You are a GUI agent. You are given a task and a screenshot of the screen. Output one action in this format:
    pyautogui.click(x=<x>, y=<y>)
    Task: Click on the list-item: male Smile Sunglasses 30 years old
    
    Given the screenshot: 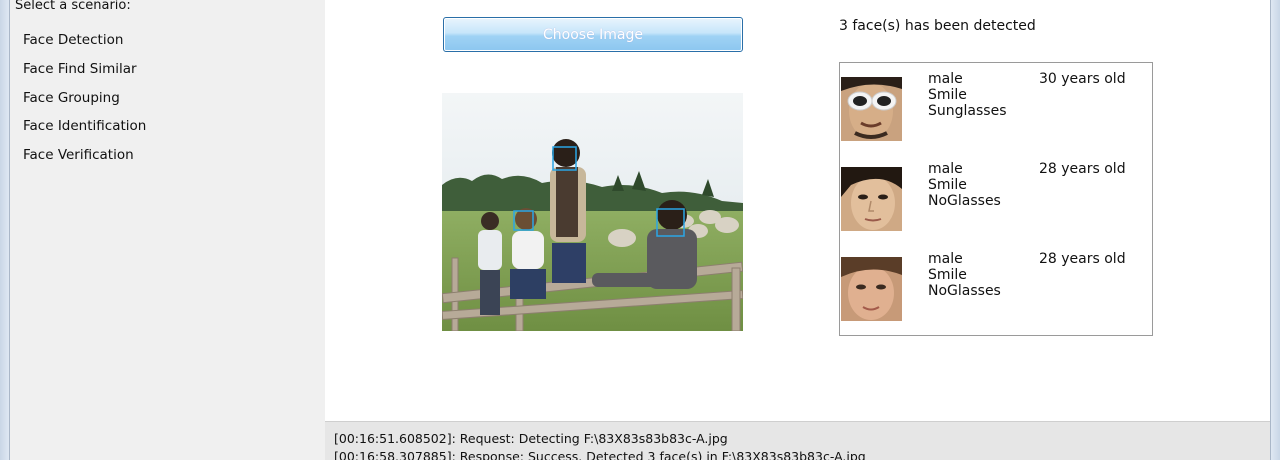 What is the action you would take?
    pyautogui.click(x=996, y=108)
    